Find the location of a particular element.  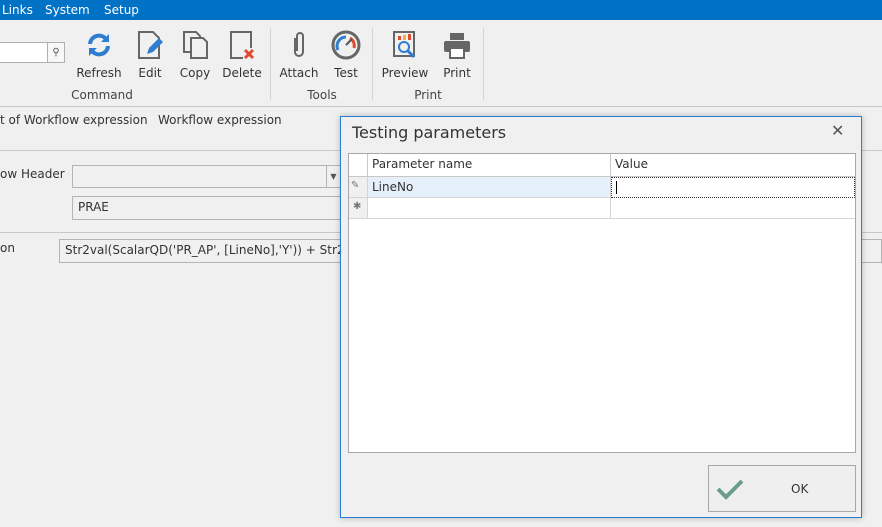

menu-links: Links is located at coordinates (17, 10).